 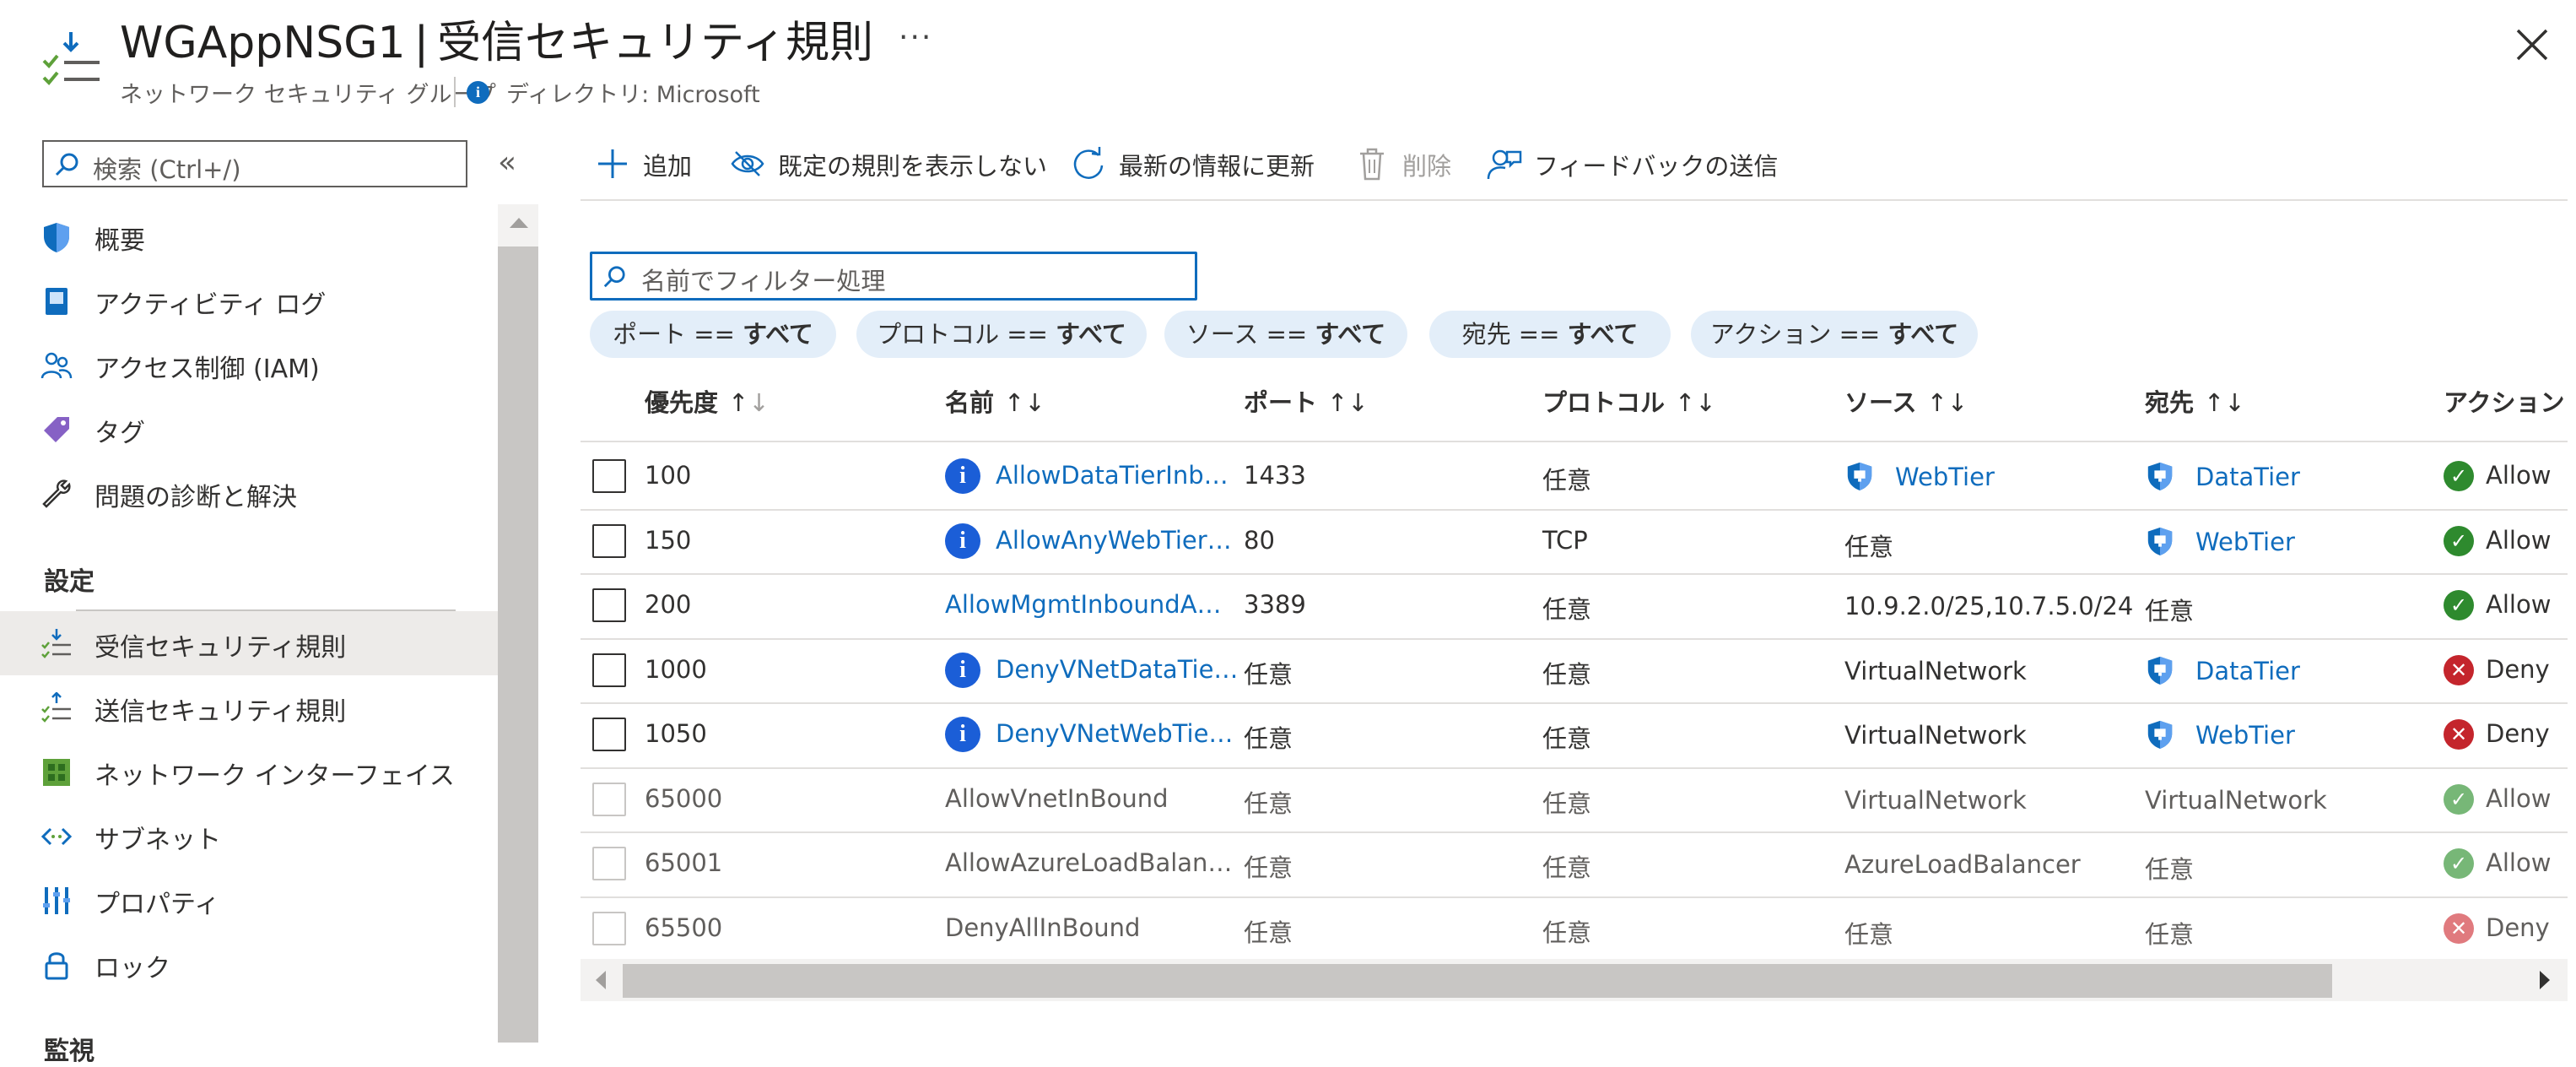 What do you see at coordinates (249, 707) in the screenshot?
I see `sidebar-item-outbound-rules: 送信セキュリティ規則` at bounding box center [249, 707].